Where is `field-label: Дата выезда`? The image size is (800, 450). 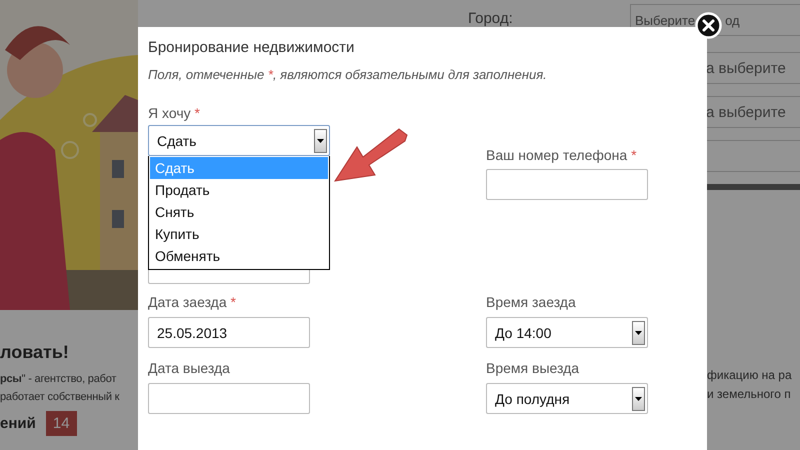
field-label: Дата выезда is located at coordinates (189, 368).